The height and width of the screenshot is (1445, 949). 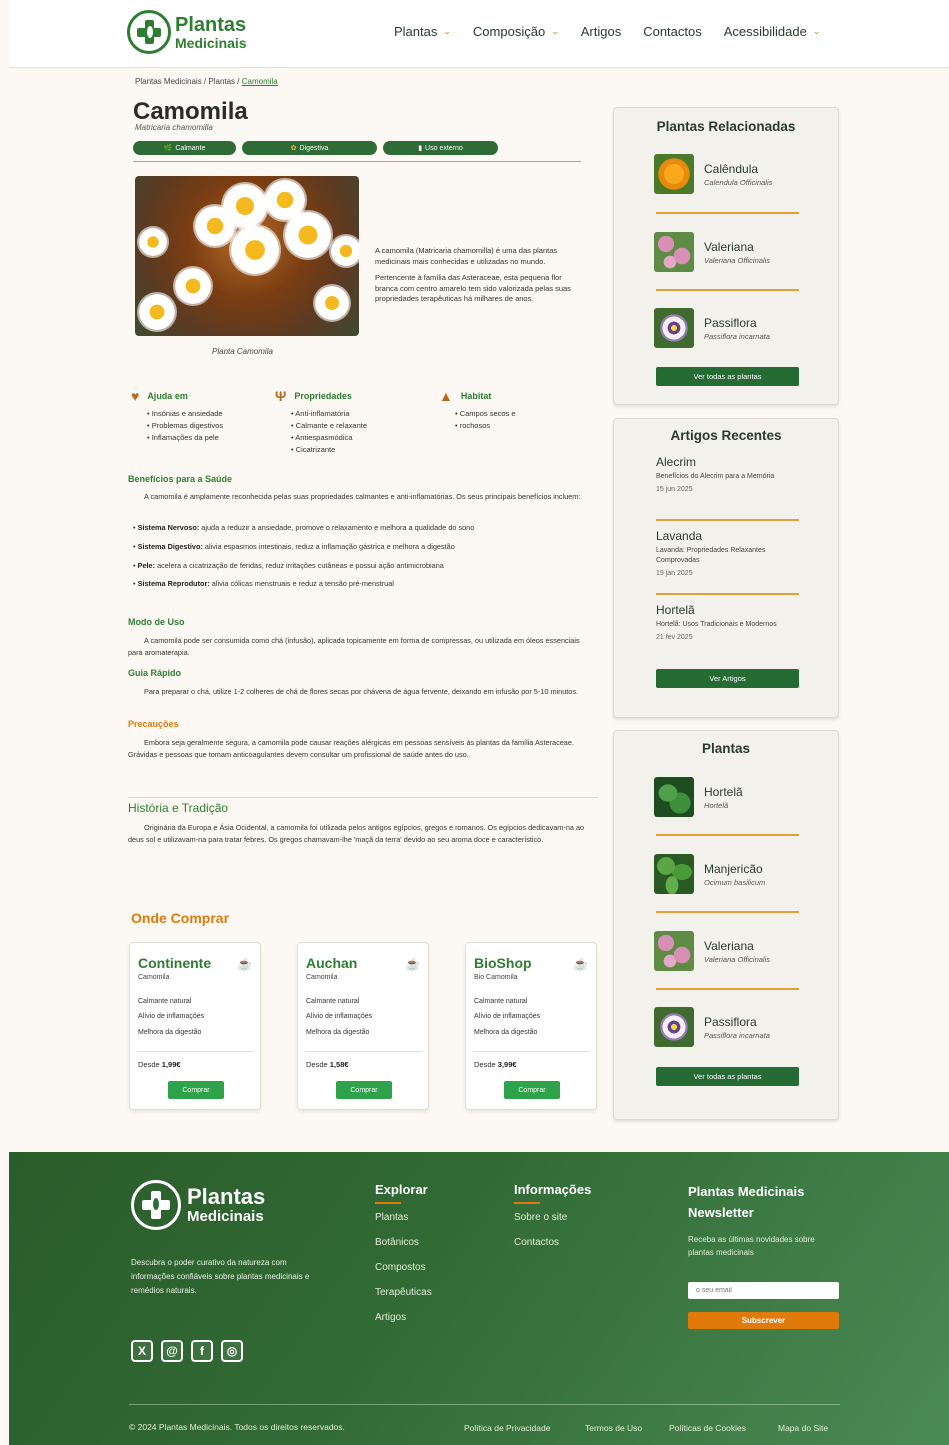 What do you see at coordinates (155, 673) in the screenshot?
I see `guide-heading: Guia Rápido` at bounding box center [155, 673].